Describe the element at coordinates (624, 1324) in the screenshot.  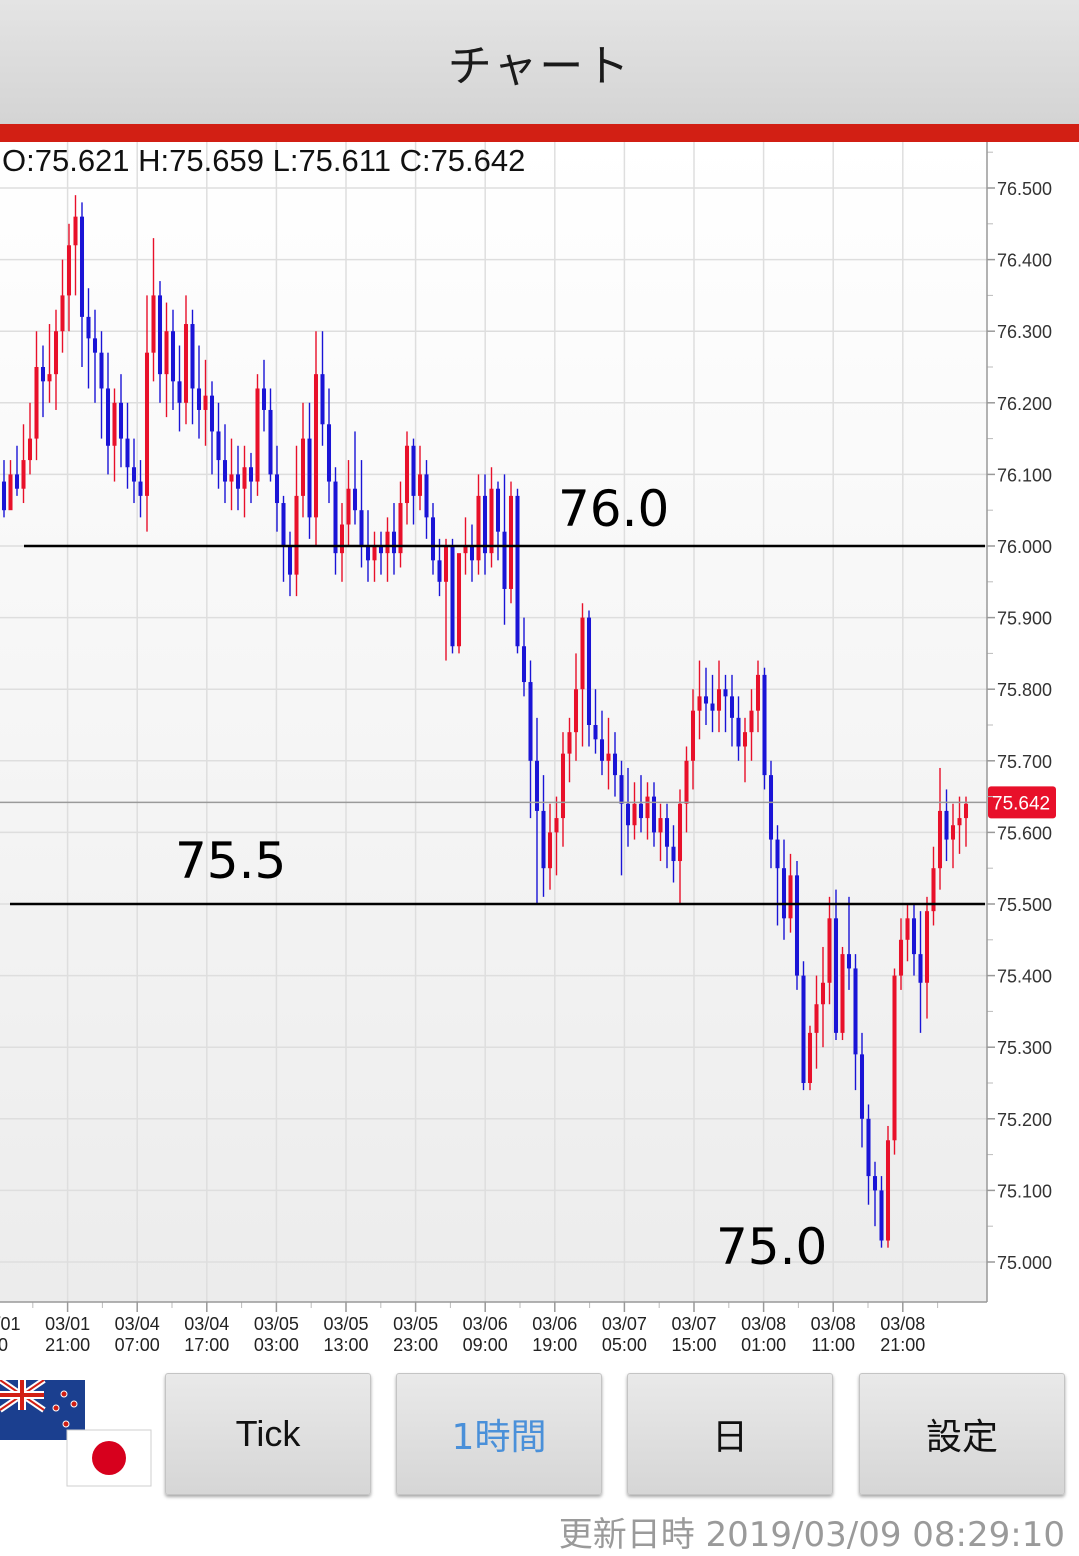
I see `x-tick-date: 03/07` at that location.